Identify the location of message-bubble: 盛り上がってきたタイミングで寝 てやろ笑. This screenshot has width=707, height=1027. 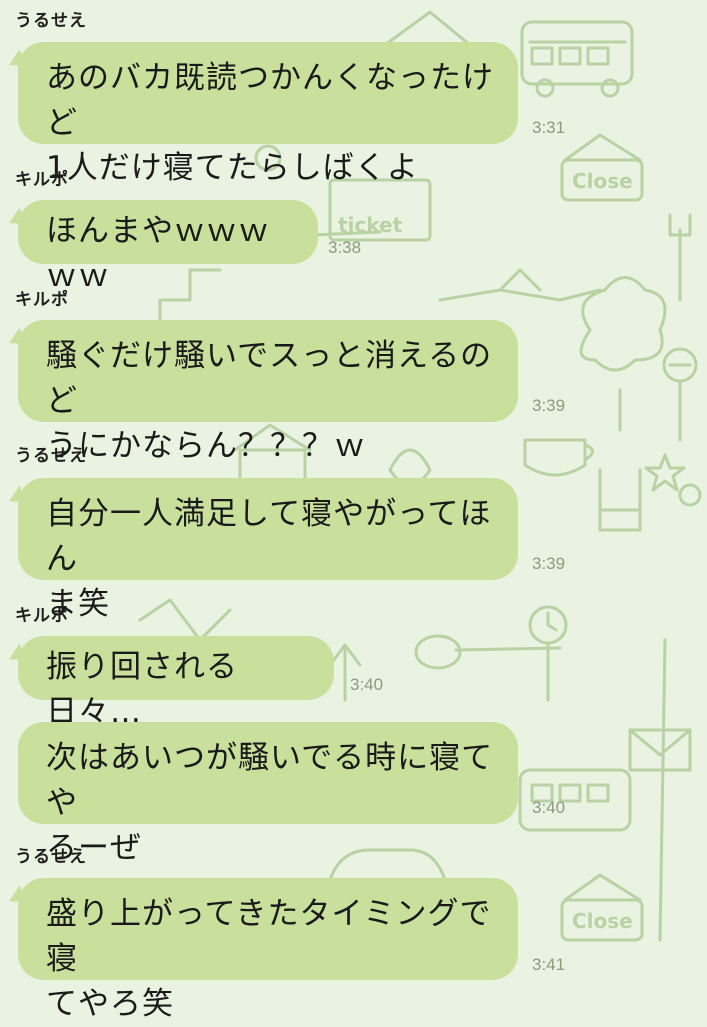
(268, 950).